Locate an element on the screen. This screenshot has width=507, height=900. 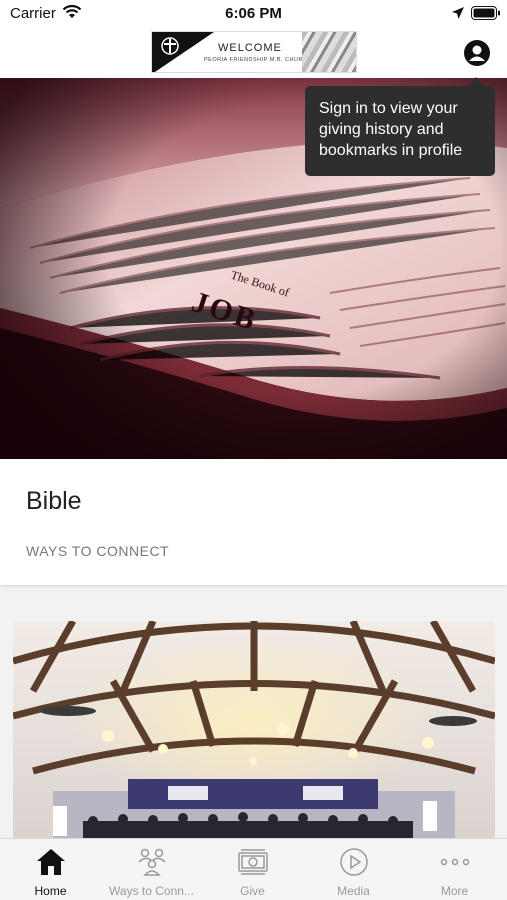
status-bar: Carrier 6:06 PM is located at coordinates (253, 14).